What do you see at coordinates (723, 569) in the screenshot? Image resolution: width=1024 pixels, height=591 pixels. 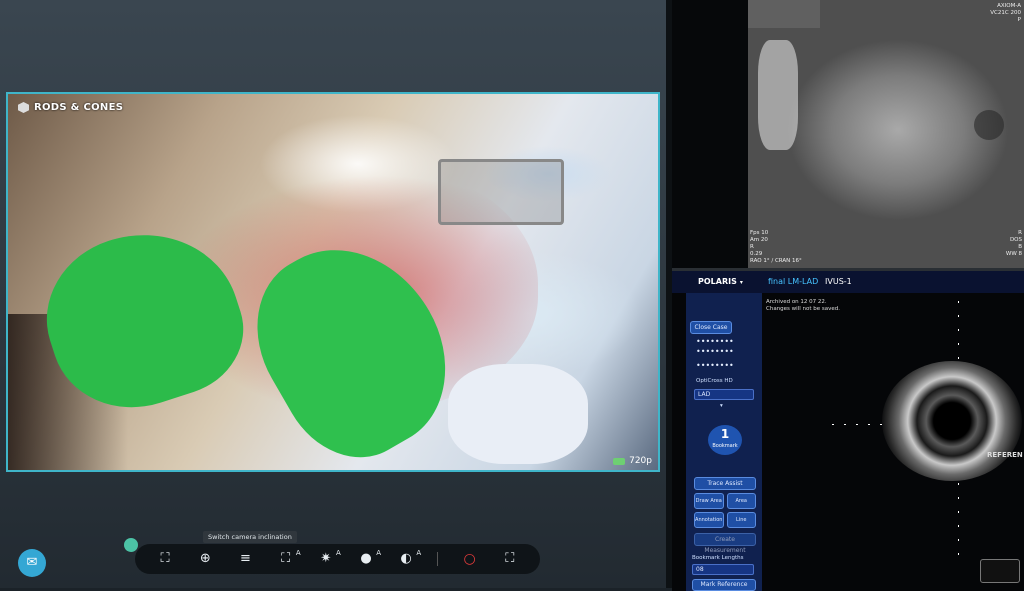 I see `bookmark-lengths-select: 08` at bounding box center [723, 569].